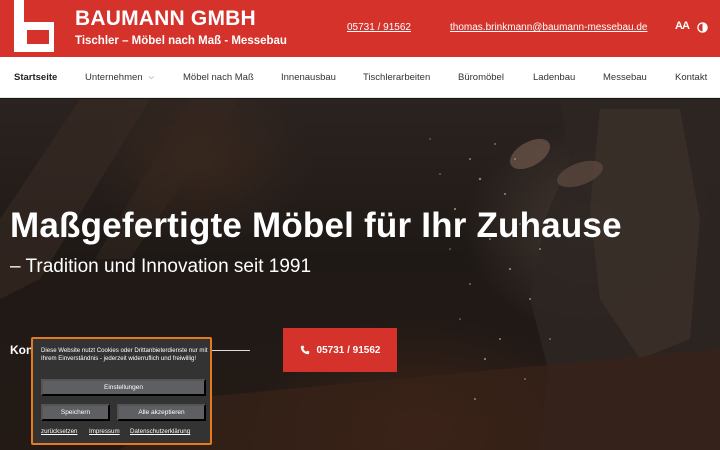 The height and width of the screenshot is (450, 720). I want to click on cookie-reset-link: zurücksetzen, so click(59, 431).